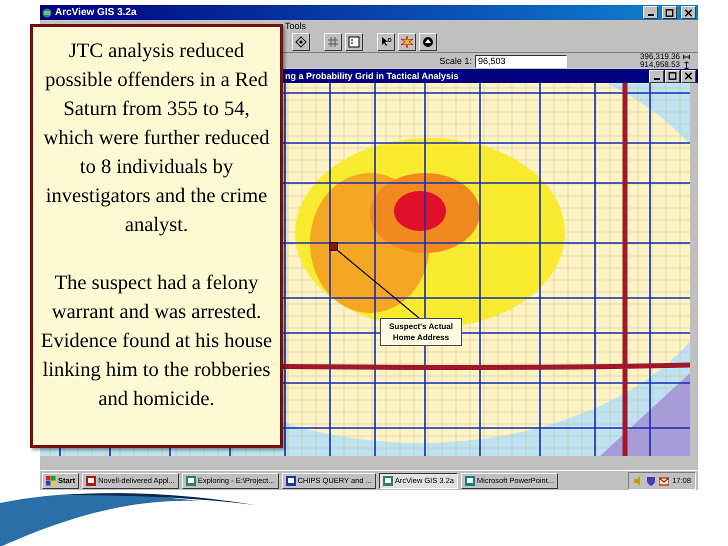 This screenshot has height=546, width=728. What do you see at coordinates (47, 13) in the screenshot?
I see `globe-icon` at bounding box center [47, 13].